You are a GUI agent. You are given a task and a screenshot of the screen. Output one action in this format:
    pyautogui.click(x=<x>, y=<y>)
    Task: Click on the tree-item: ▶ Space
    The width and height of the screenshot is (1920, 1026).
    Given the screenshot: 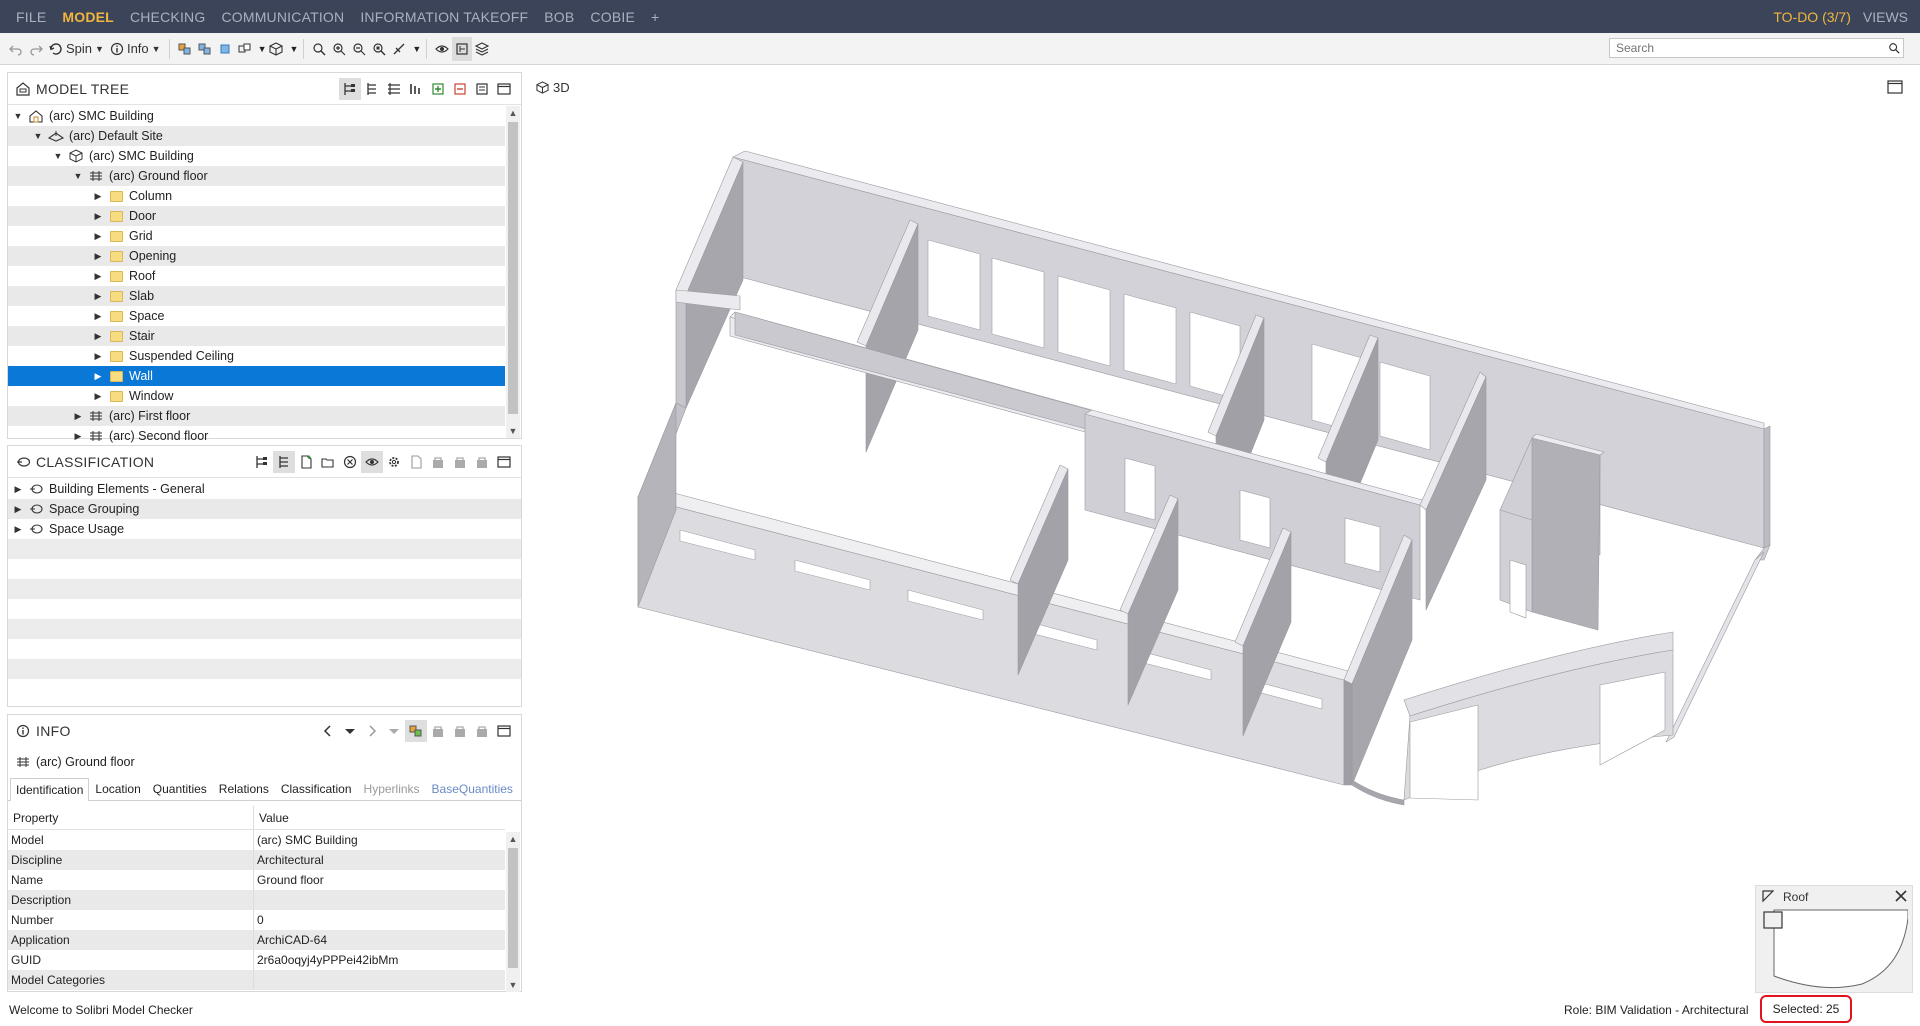 What is the action you would take?
    pyautogui.click(x=256, y=316)
    